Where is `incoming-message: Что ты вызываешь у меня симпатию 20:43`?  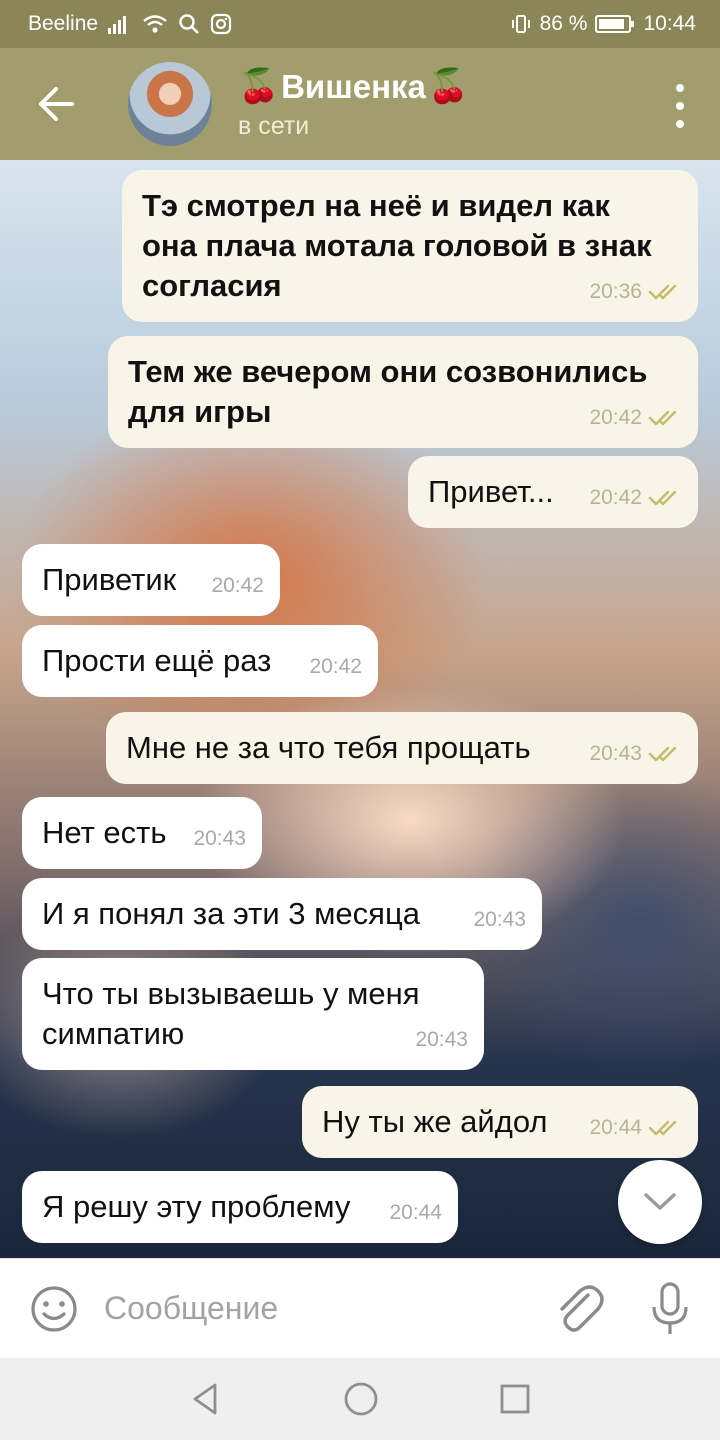
incoming-message: Что ты вызываешь у меня симпатию 20:43 is located at coordinates (253, 1014).